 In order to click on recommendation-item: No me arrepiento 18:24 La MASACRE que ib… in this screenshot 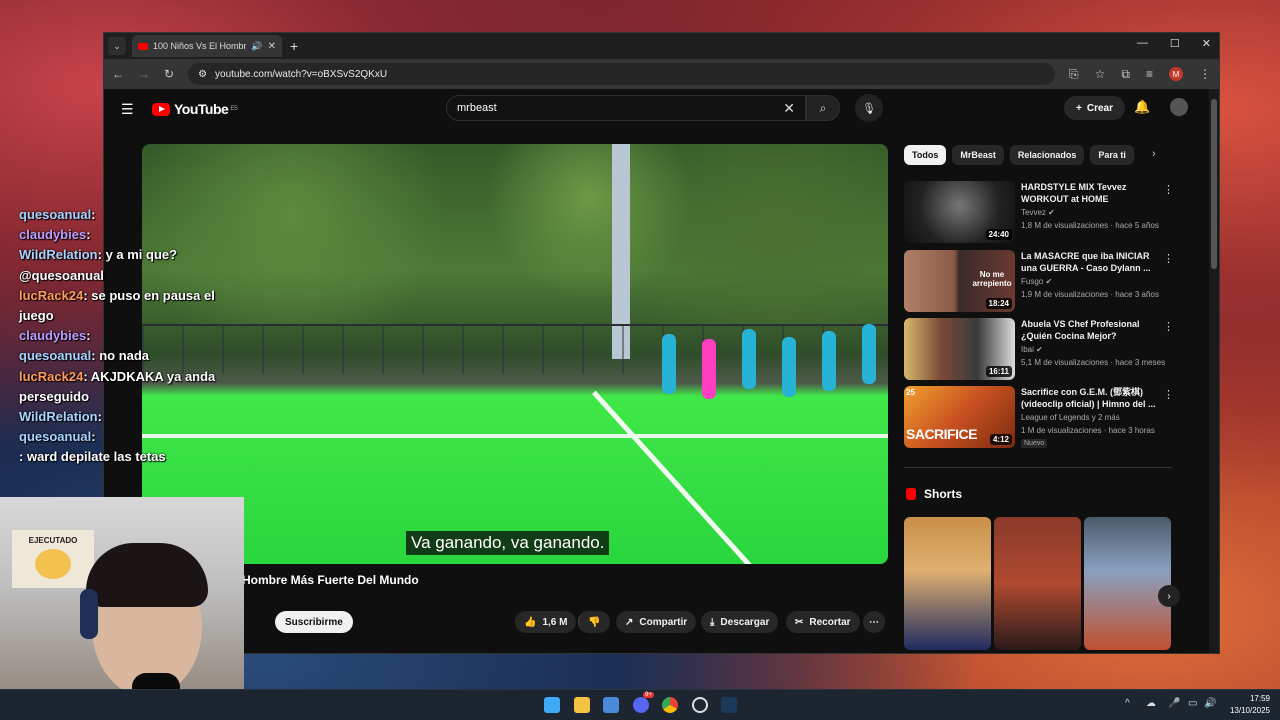, I will do `click(1039, 281)`.